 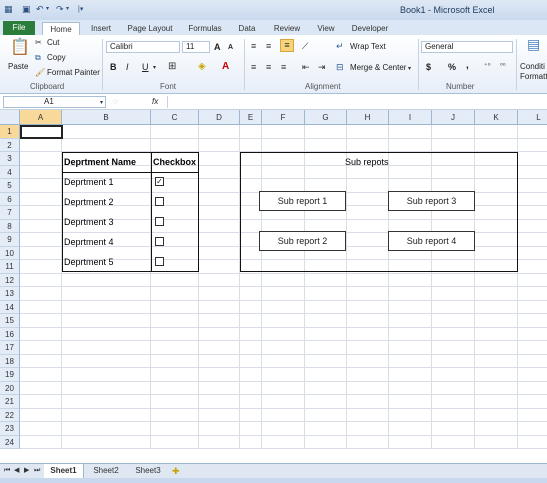 What do you see at coordinates (247, 28) in the screenshot?
I see `tab-data: Data` at bounding box center [247, 28].